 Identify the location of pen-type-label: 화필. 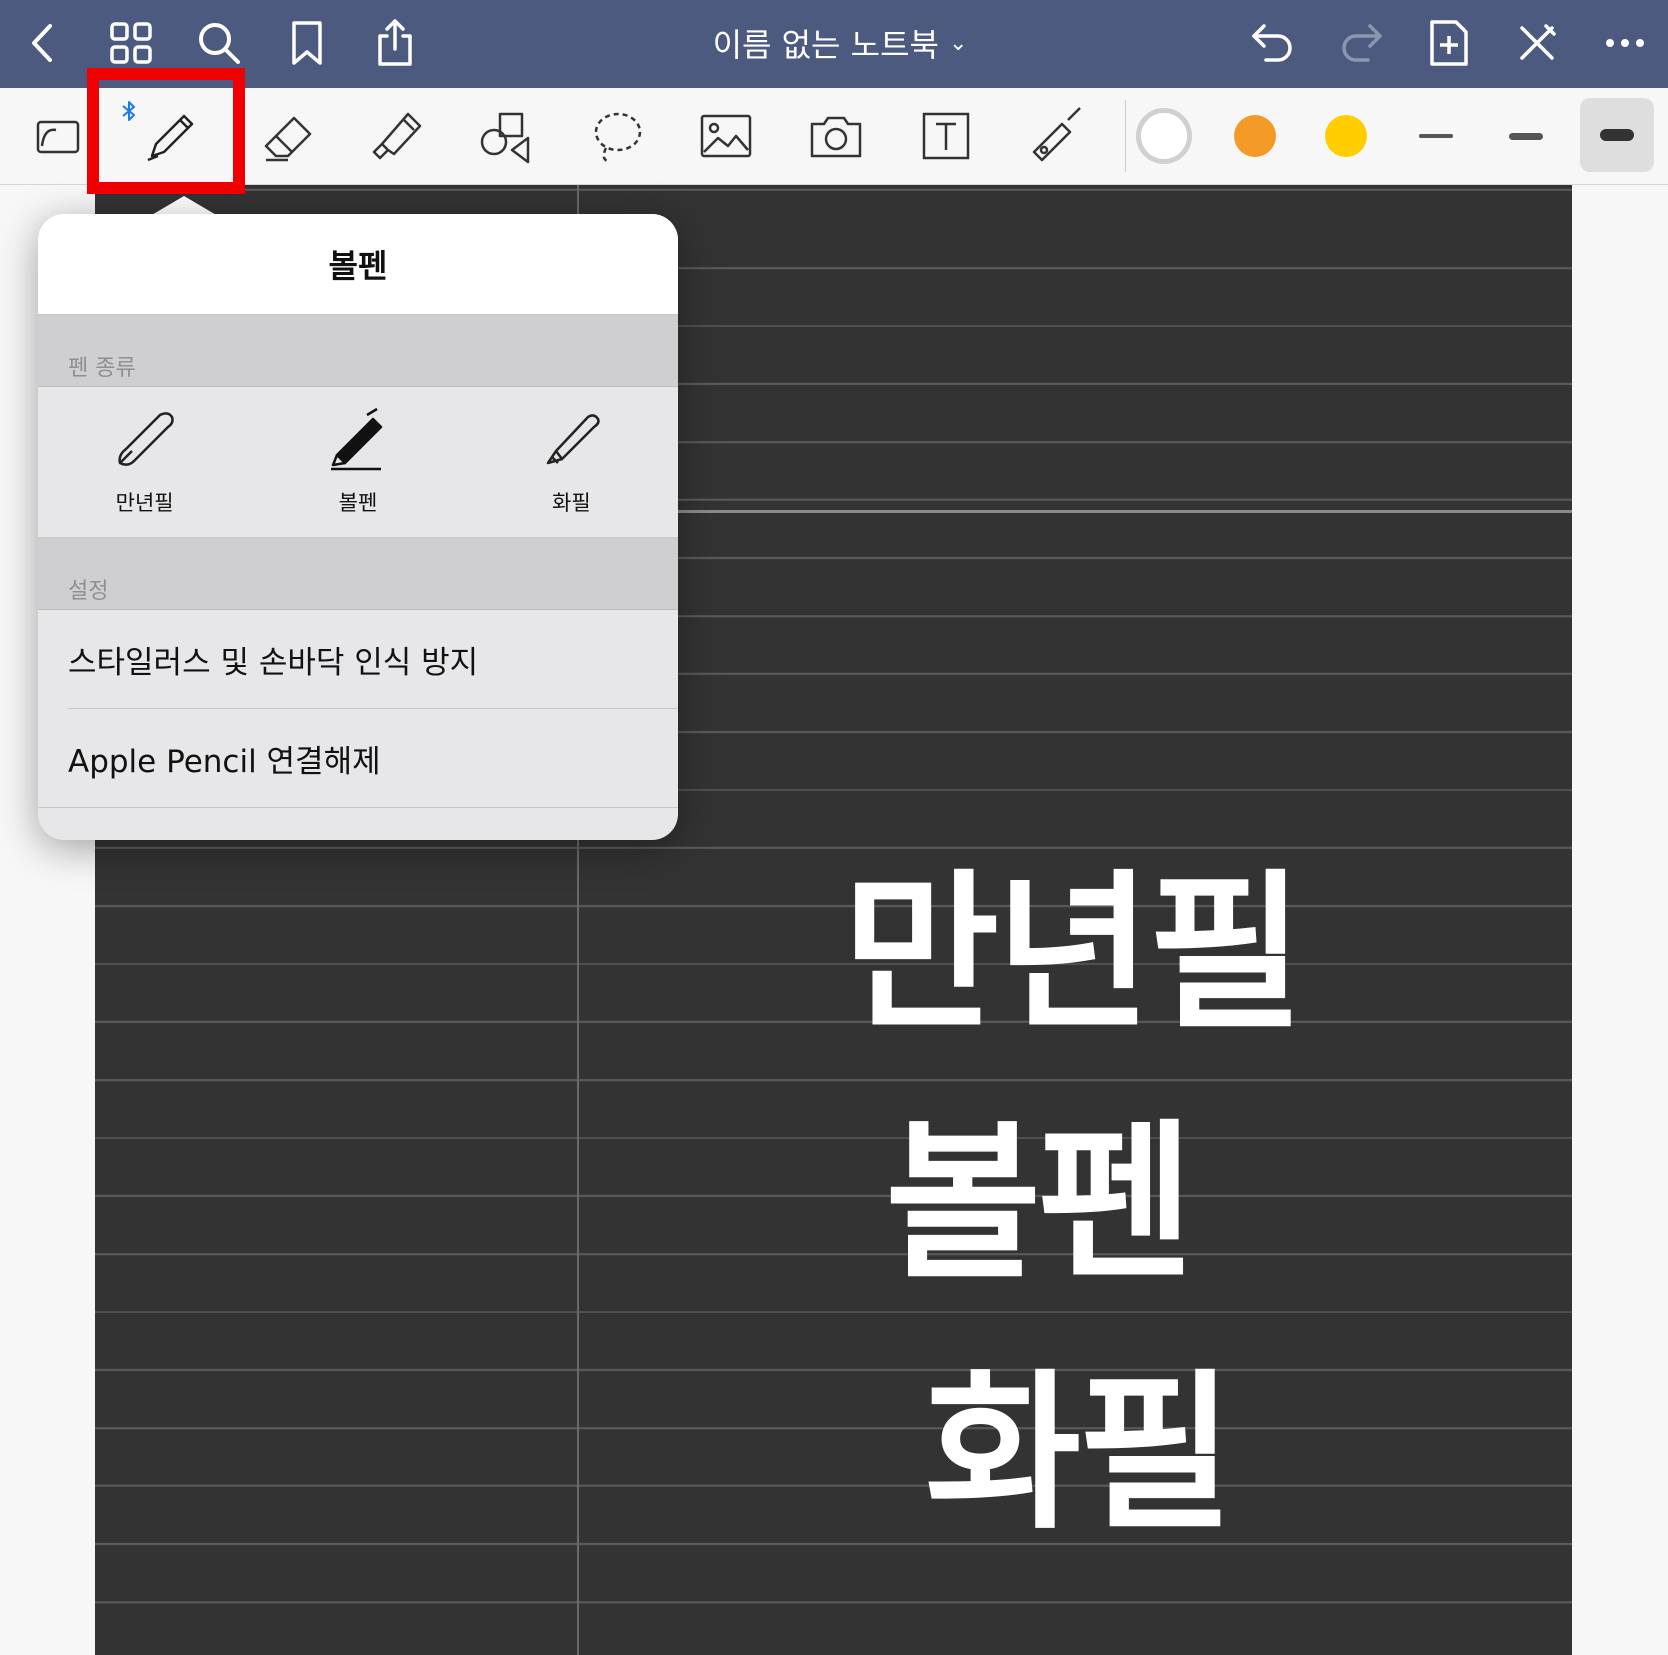
(571, 503).